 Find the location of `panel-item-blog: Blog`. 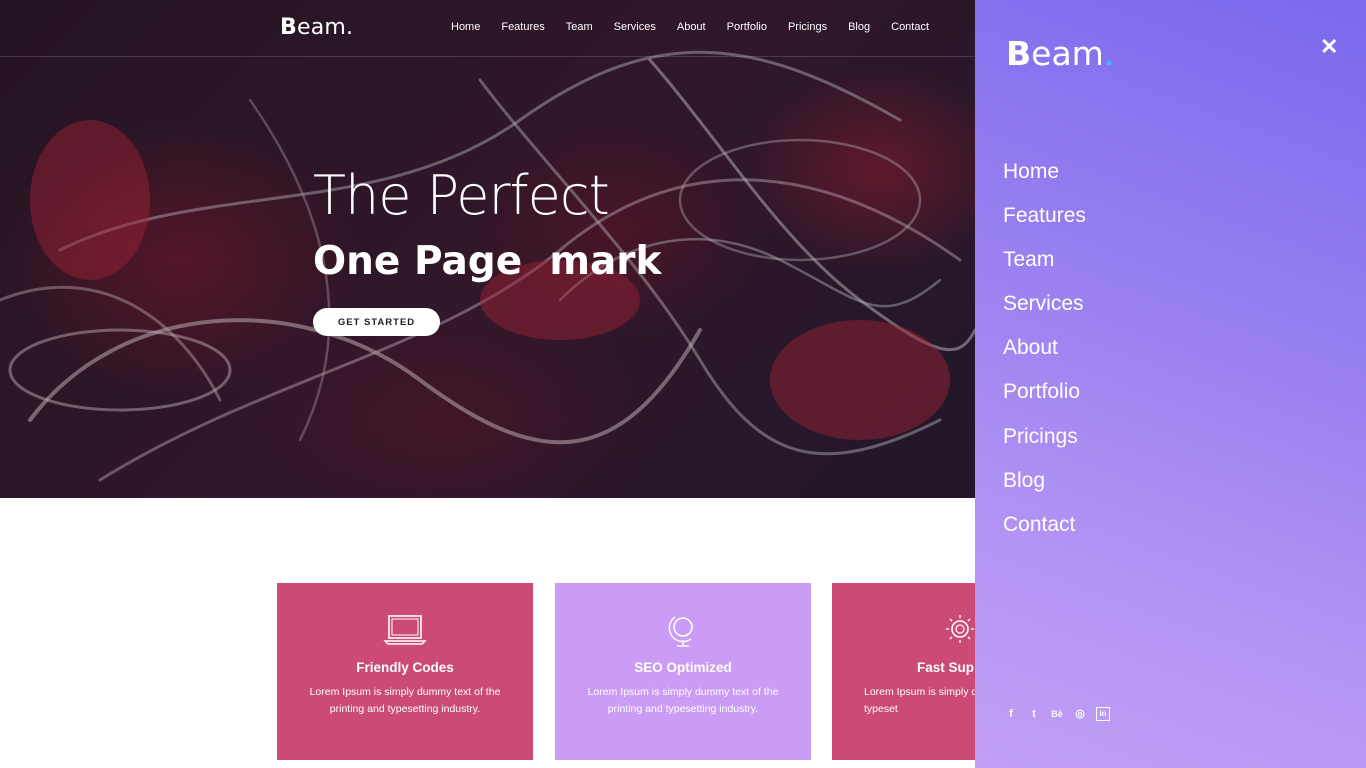

panel-item-blog: Blog is located at coordinates (1044, 486).